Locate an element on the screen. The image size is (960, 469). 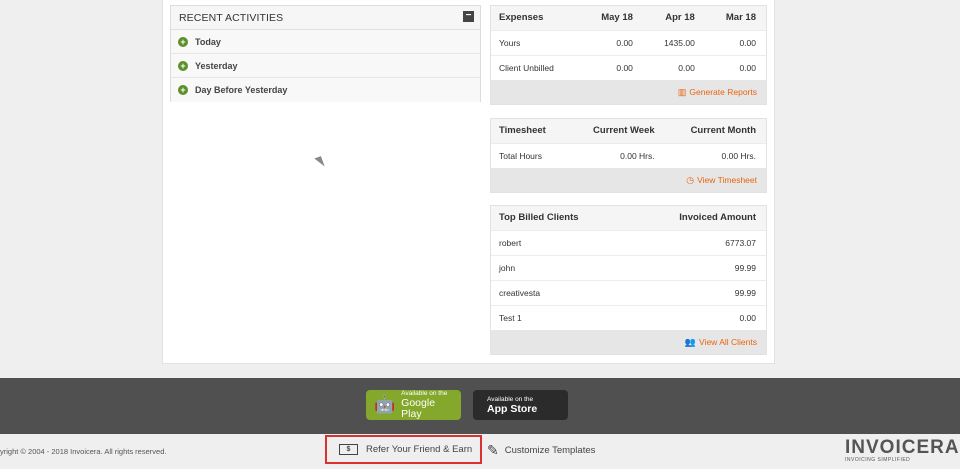
cell-value: 1435.00 is located at coordinates (673, 42).